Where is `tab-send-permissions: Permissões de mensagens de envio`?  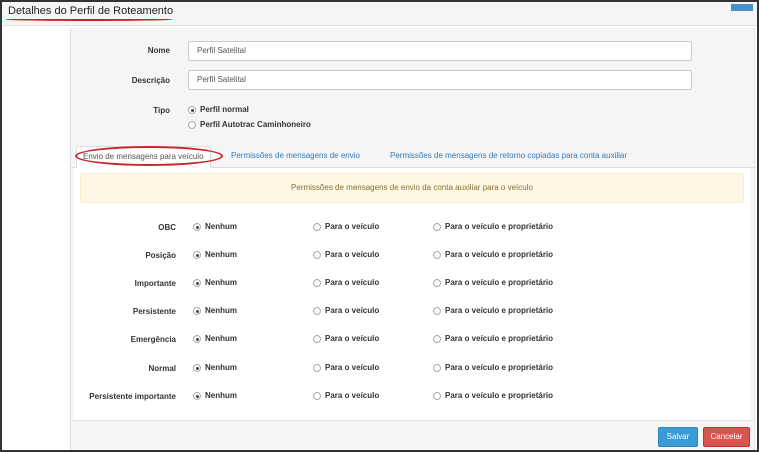
tab-send-permissions: Permissões de mensagens de envio is located at coordinates (295, 157).